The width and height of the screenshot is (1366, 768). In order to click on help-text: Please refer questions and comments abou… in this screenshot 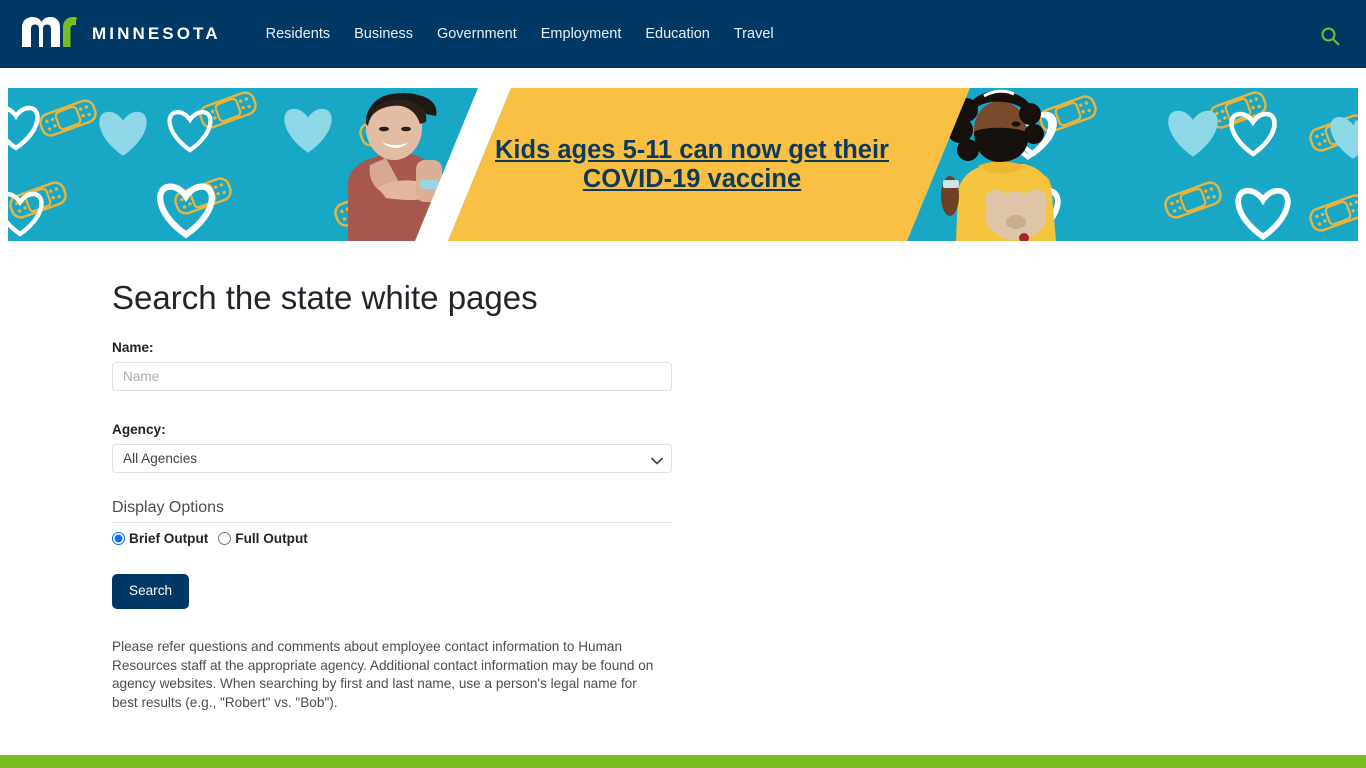, I will do `click(383, 674)`.